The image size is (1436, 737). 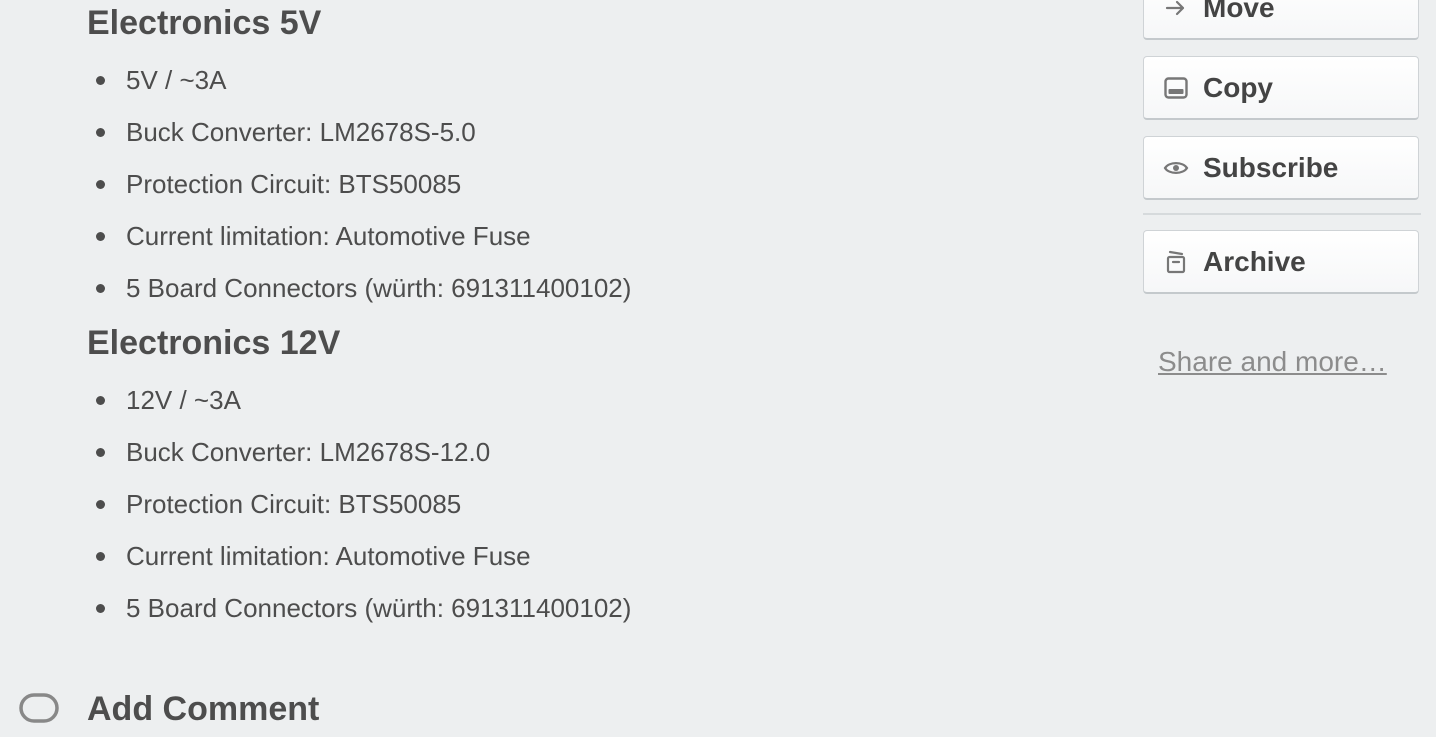 What do you see at coordinates (204, 23) in the screenshot?
I see `section-heading-5v: Electronics 5V` at bounding box center [204, 23].